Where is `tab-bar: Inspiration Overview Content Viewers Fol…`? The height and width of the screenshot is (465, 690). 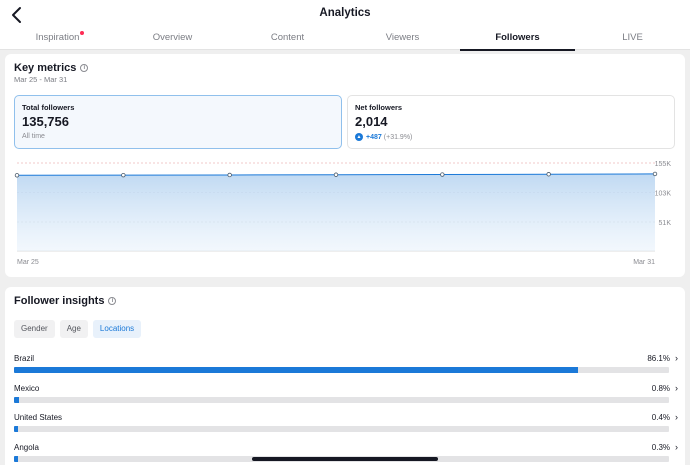 tab-bar: Inspiration Overview Content Viewers Fol… is located at coordinates (345, 38).